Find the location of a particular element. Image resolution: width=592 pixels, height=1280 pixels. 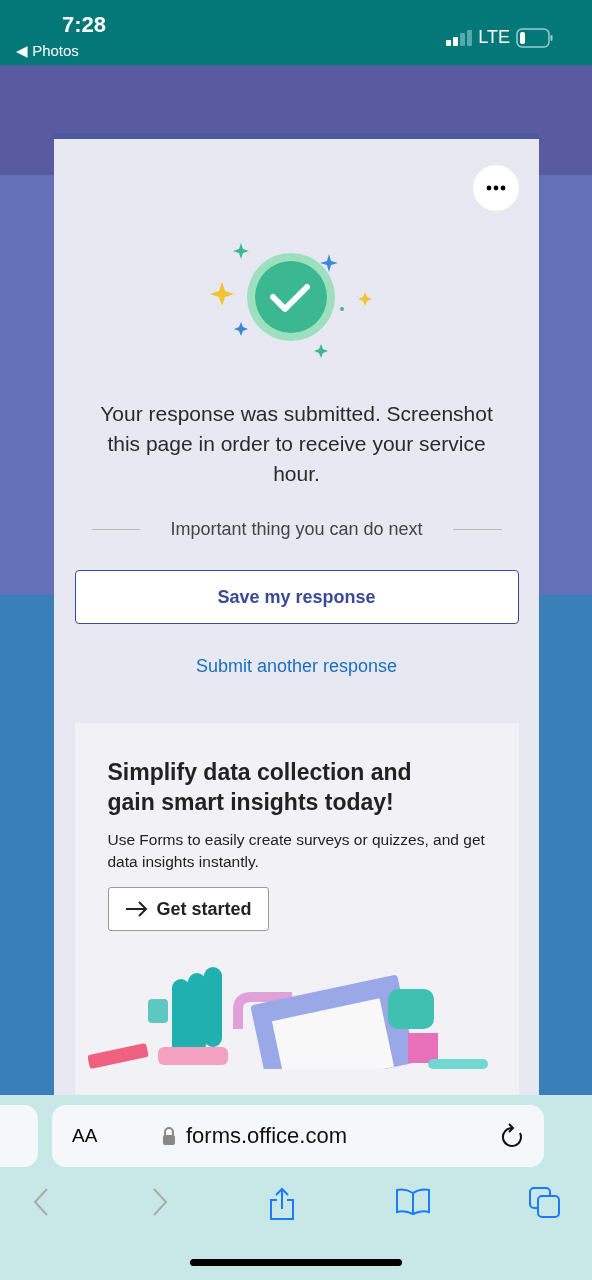

address-bar: AA forms.office.com is located at coordinates (298, 1136).